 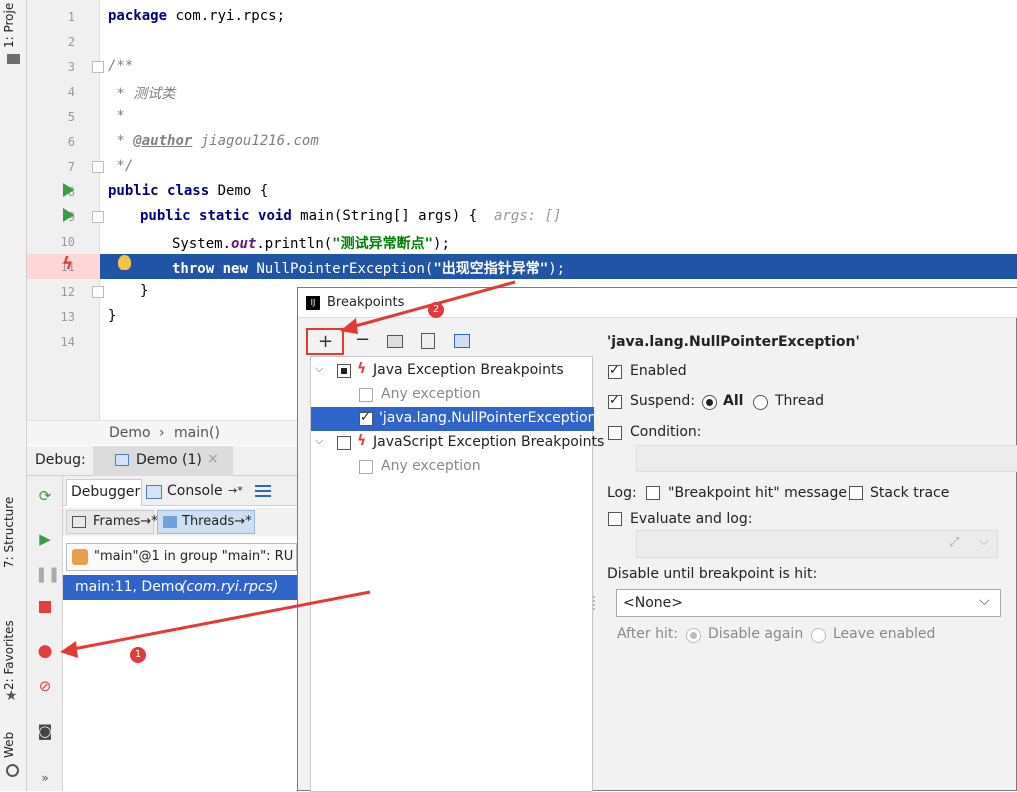 I want to click on annotation-marker-2: 2, so click(x=436, y=310).